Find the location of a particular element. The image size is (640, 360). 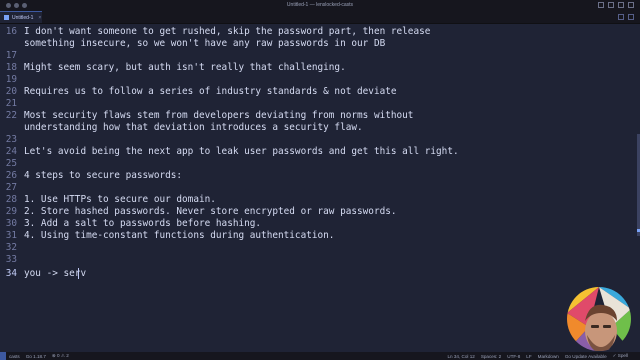

editor-line: 23 is located at coordinates (320, 140).